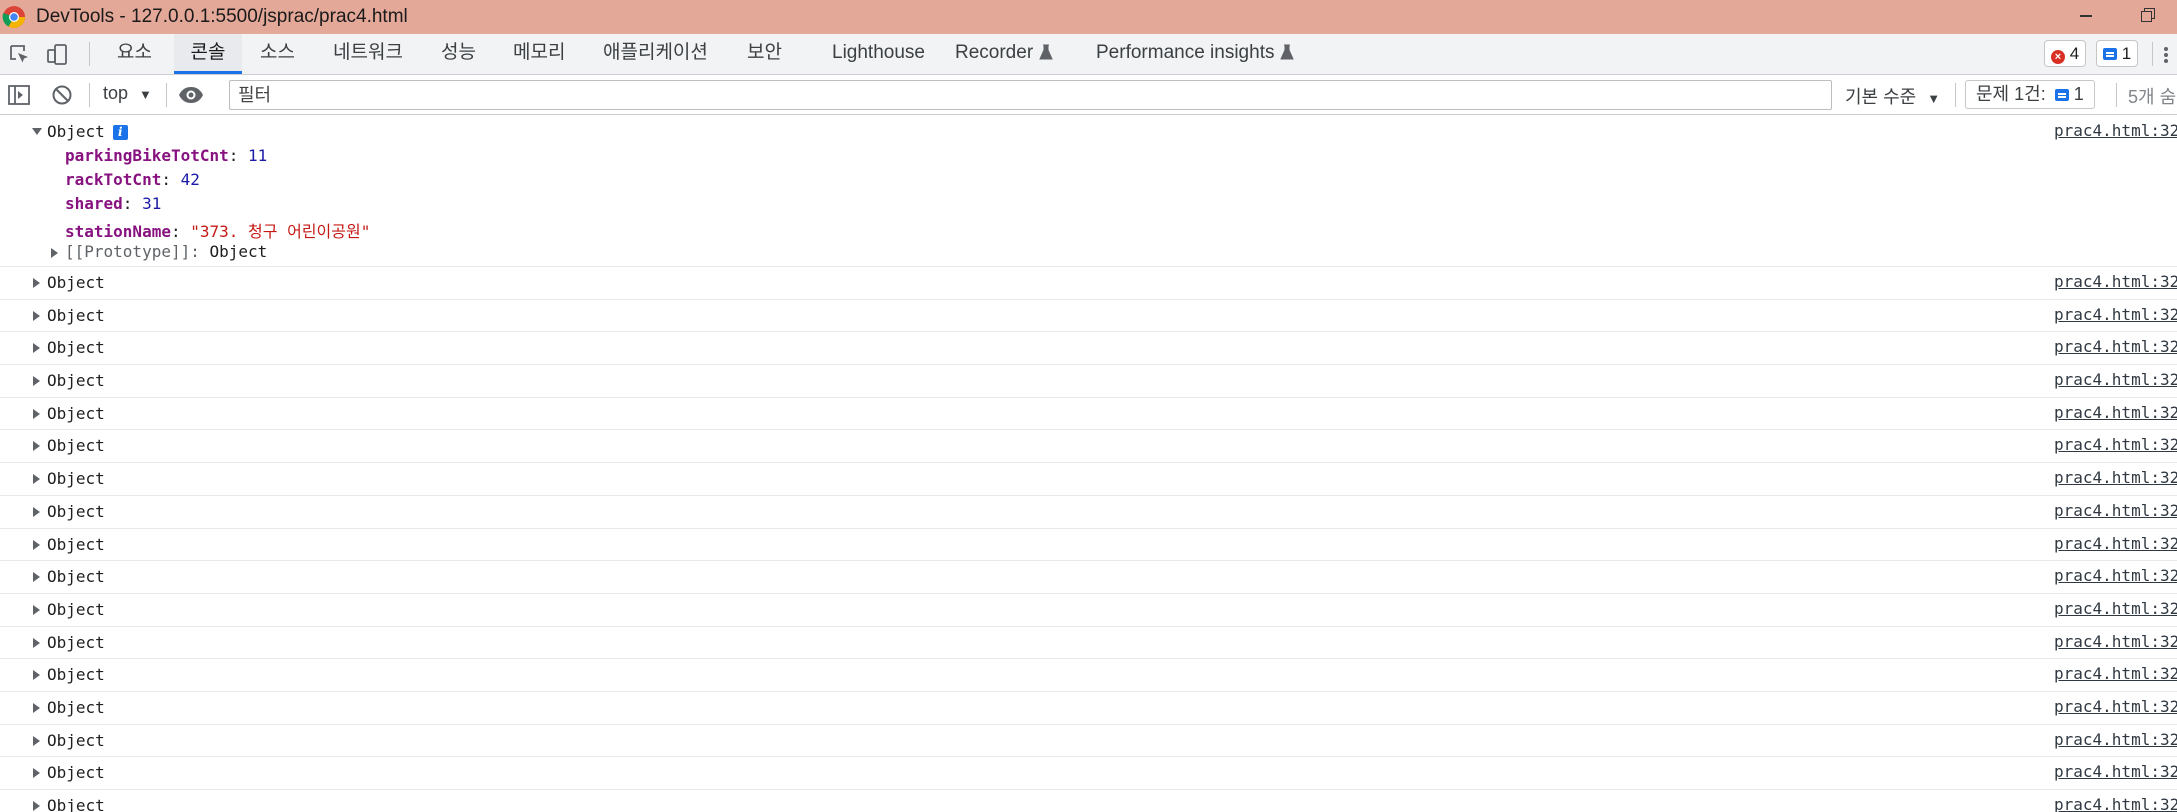  What do you see at coordinates (13, 17) in the screenshot?
I see `chrome-logo-icon` at bounding box center [13, 17].